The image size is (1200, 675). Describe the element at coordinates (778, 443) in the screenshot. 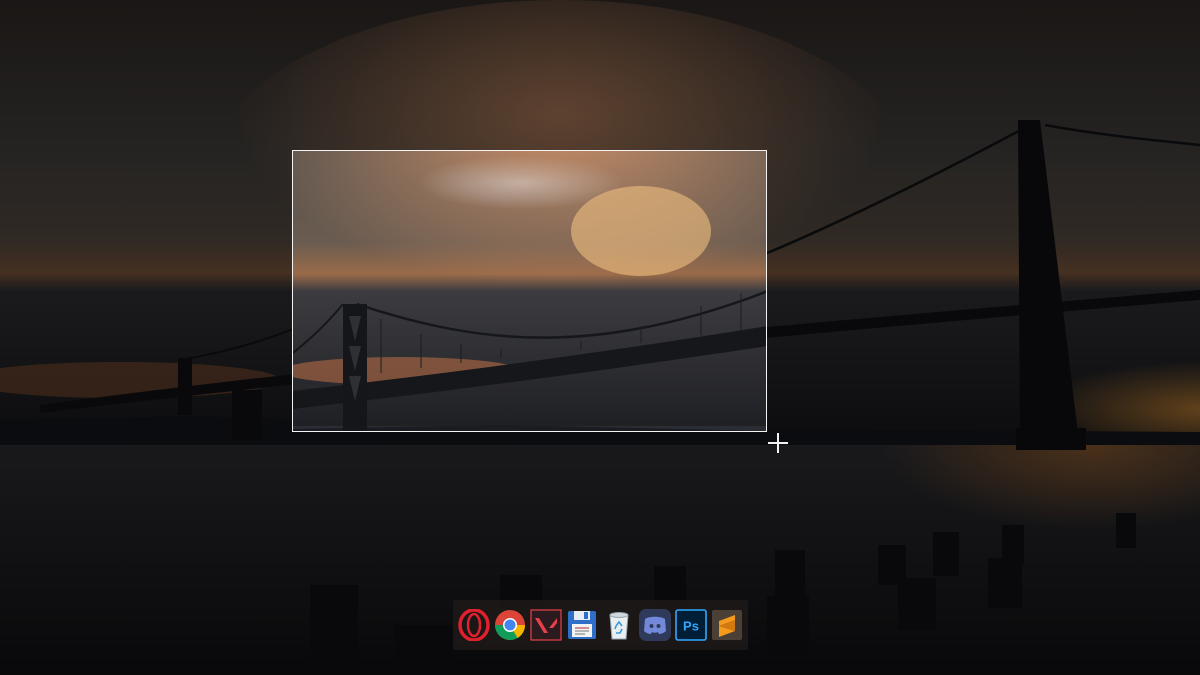

I see `crosshair-icon` at that location.